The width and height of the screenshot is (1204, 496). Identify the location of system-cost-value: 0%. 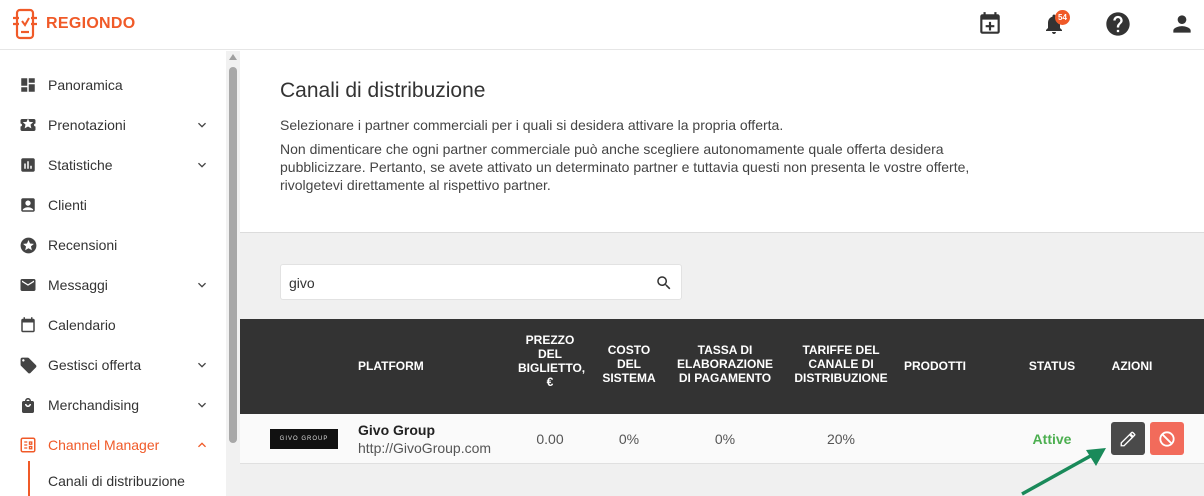
(629, 439).